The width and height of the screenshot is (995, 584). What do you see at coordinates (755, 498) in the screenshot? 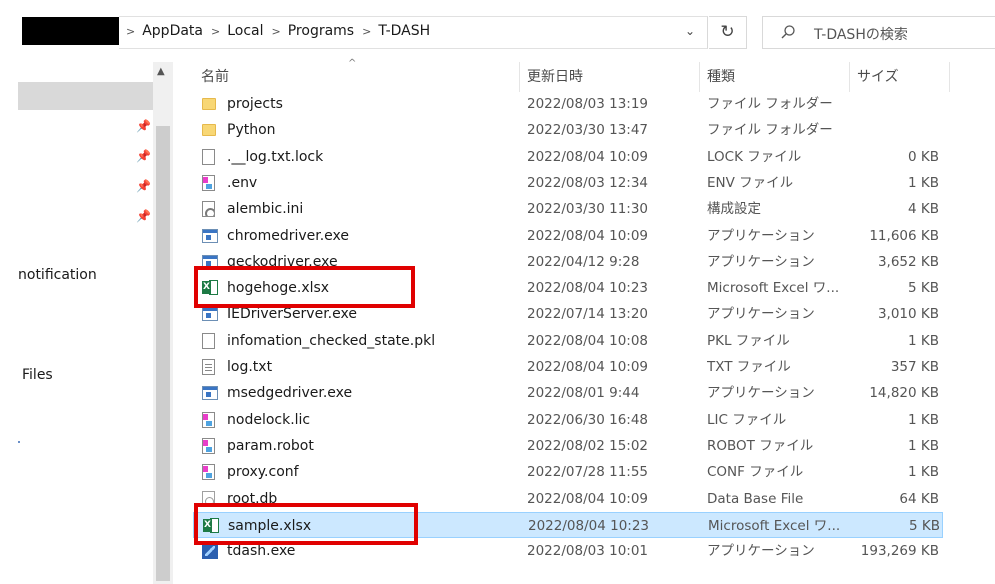
I see `file-type: Data Base File` at bounding box center [755, 498].